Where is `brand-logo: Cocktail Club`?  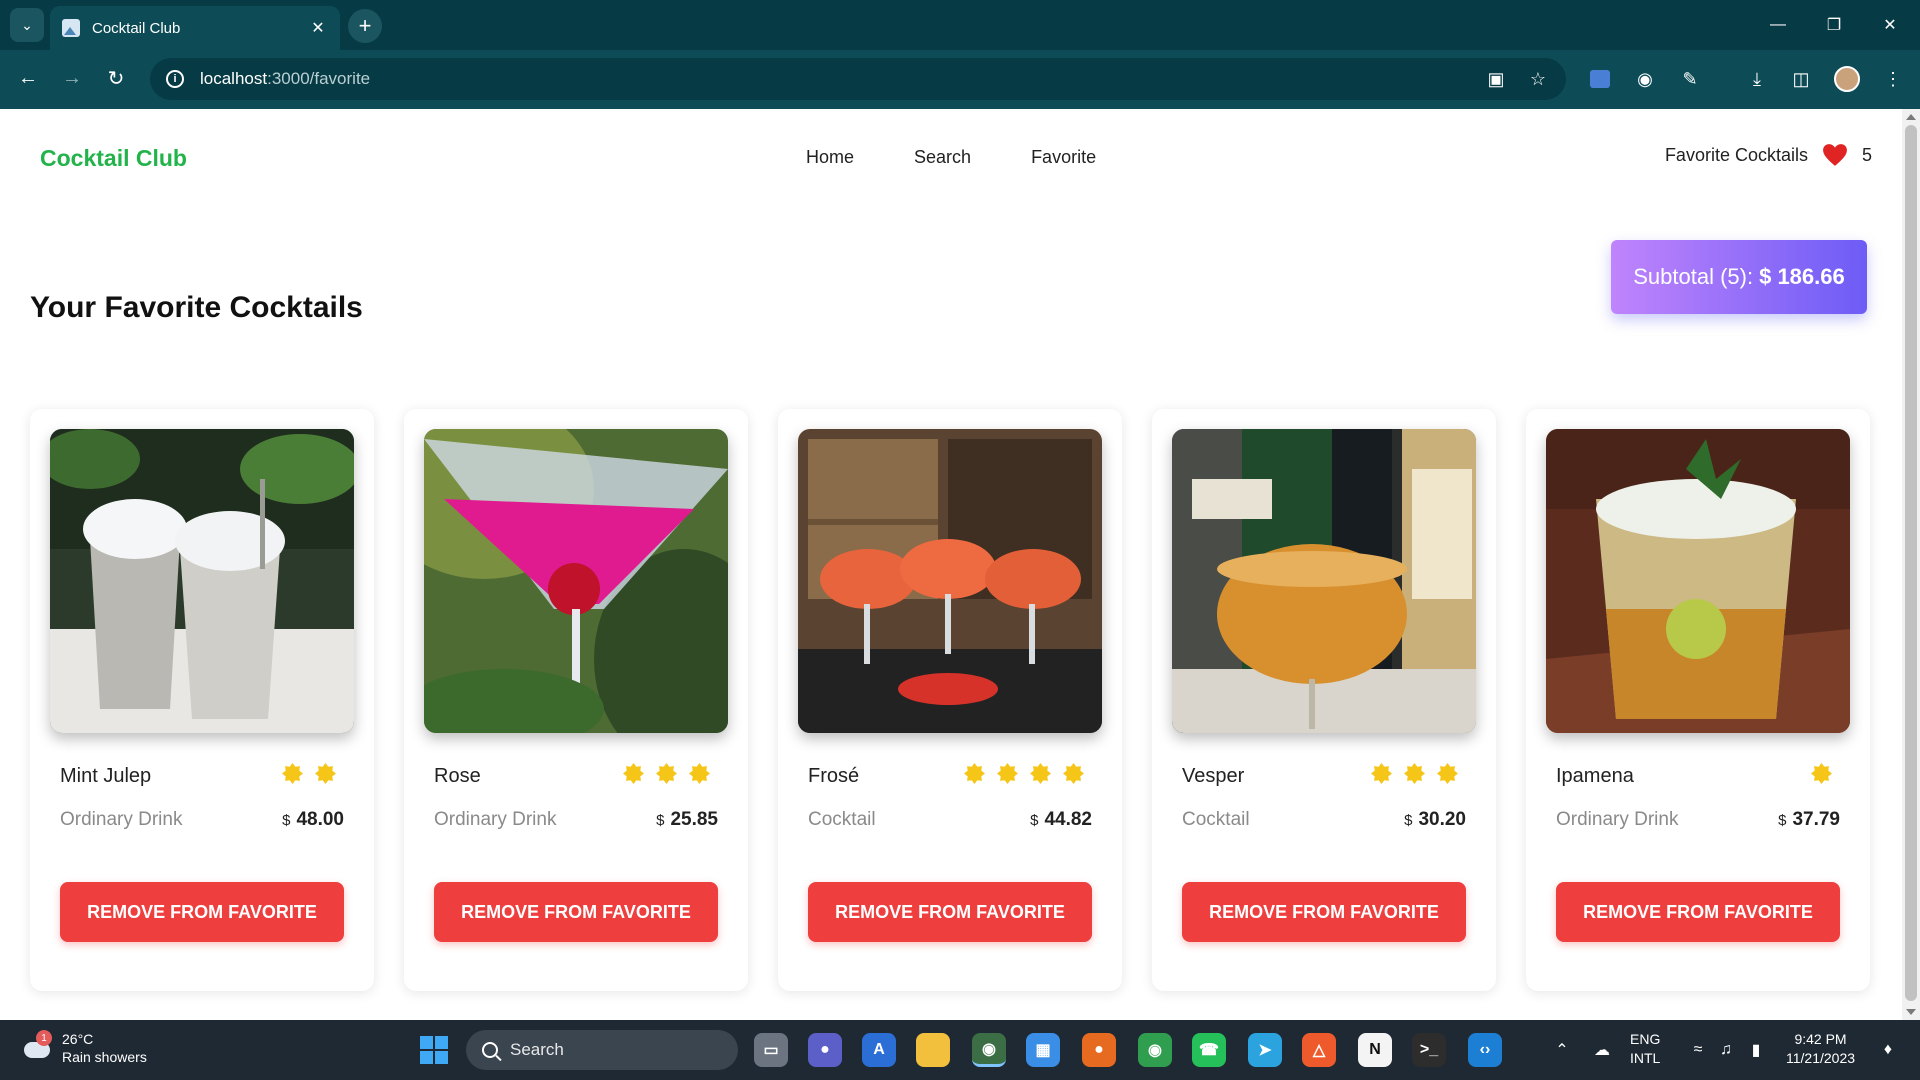 brand-logo: Cocktail Club is located at coordinates (113, 158).